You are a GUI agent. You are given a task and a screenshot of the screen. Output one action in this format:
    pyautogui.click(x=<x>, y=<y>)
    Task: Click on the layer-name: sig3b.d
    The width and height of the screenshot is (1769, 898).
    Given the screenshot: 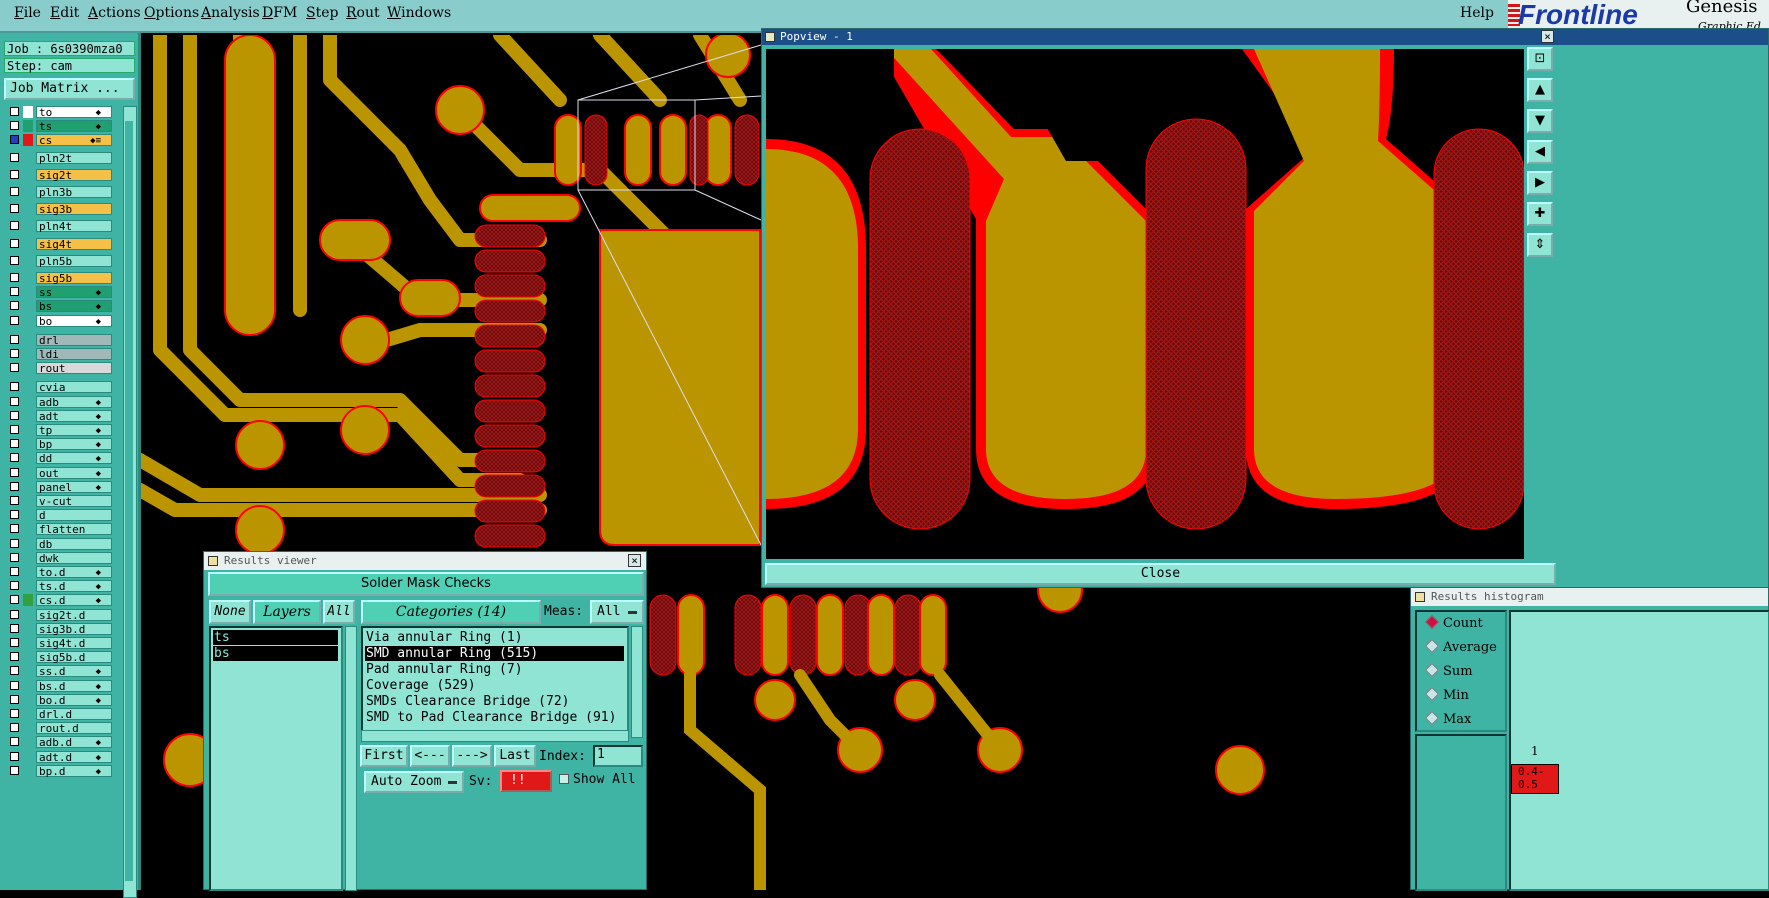 What is the action you would take?
    pyautogui.click(x=74, y=628)
    